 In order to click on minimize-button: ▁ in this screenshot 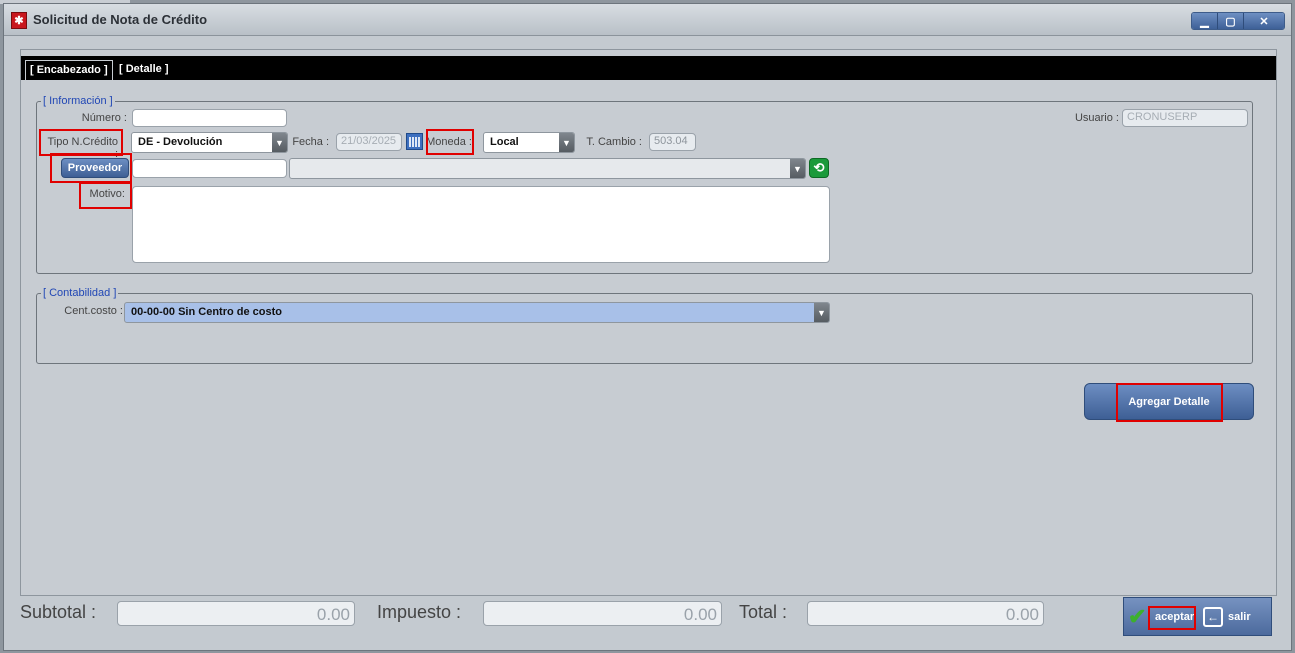, I will do `click(1205, 21)`.